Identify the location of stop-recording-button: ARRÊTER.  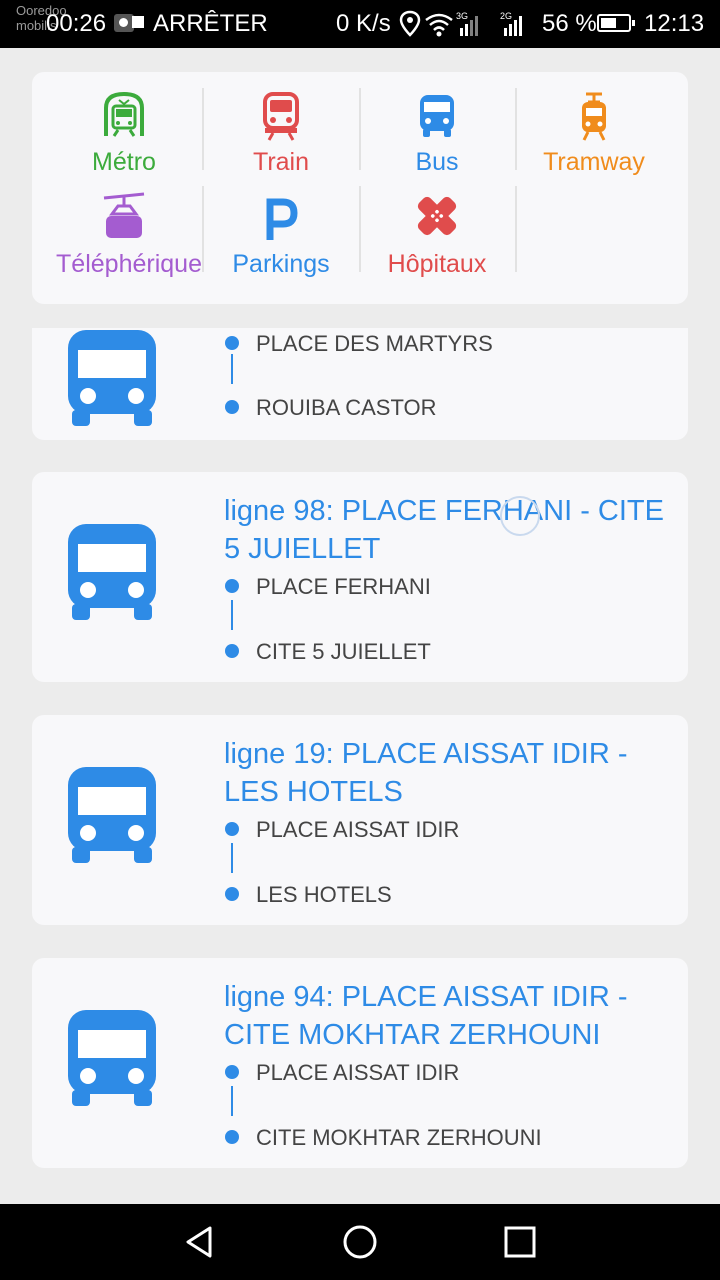
(210, 24).